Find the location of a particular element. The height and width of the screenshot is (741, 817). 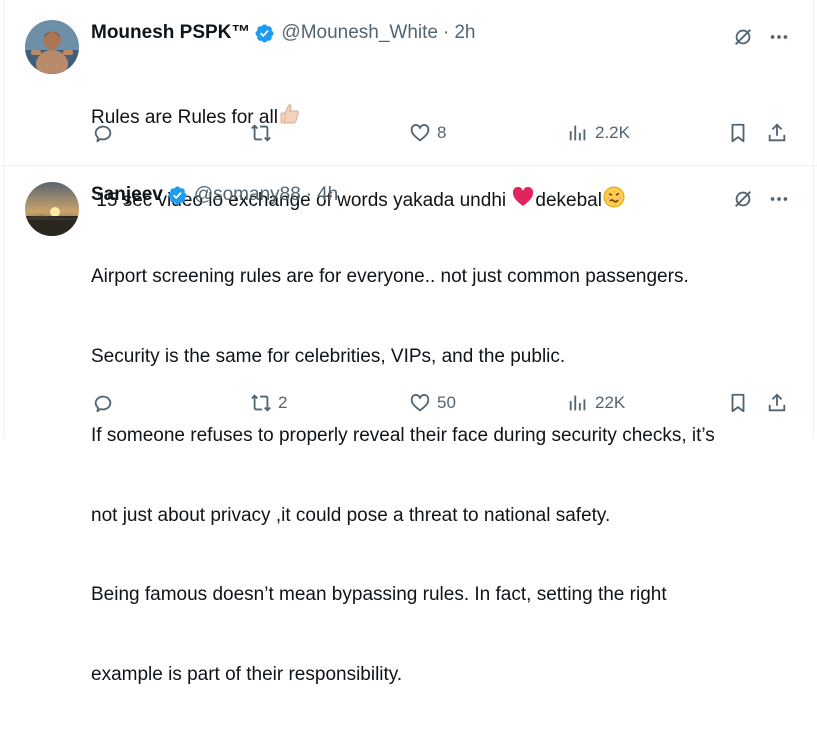

tweet-header: Sanjeev @somany88 · 4h is located at coordinates (214, 195).